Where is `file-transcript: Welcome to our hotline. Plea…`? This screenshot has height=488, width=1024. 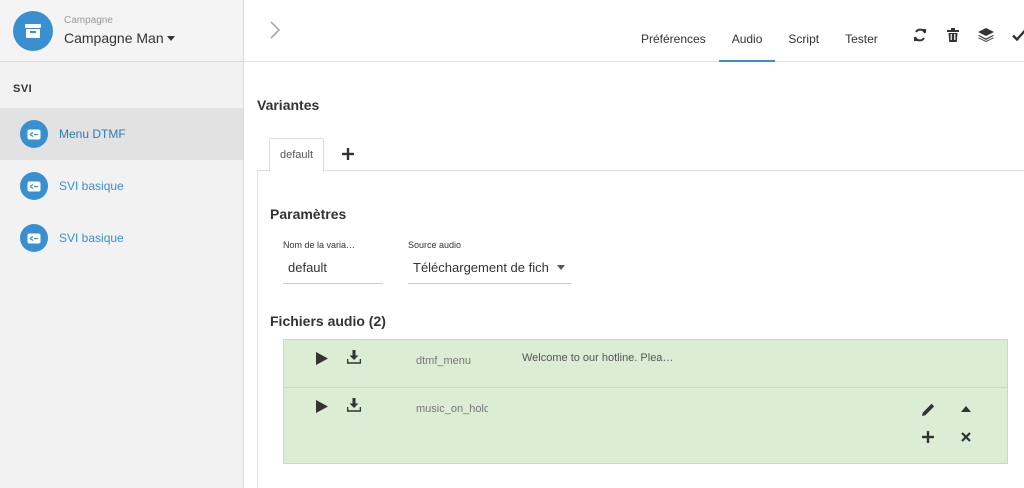 file-transcript: Welcome to our hotline. Plea… is located at coordinates (598, 358).